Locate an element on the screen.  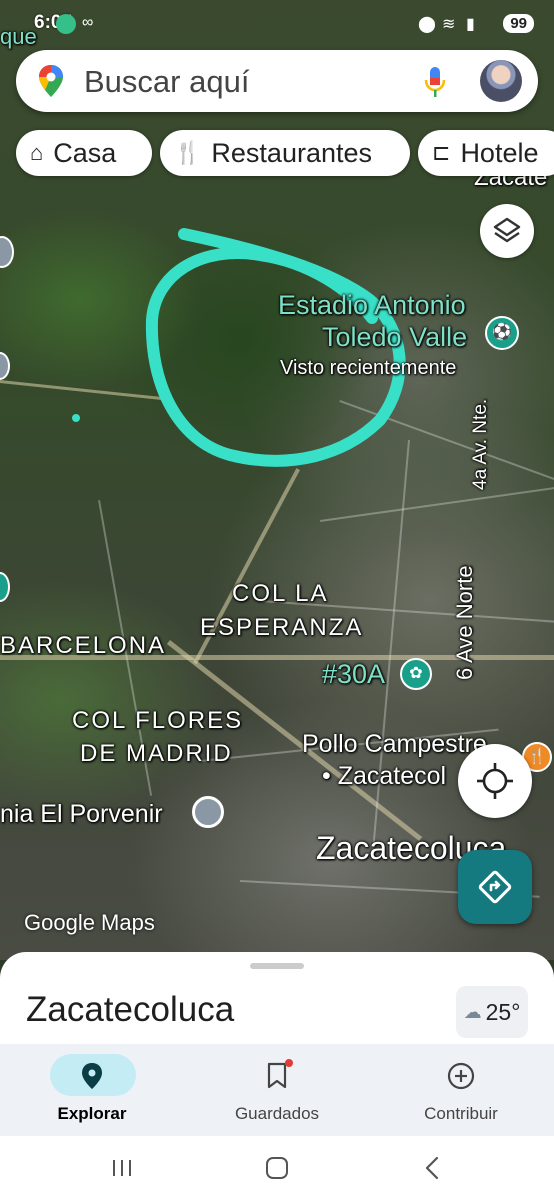
location-icon: ⬤ is located at coordinates (427, 24).